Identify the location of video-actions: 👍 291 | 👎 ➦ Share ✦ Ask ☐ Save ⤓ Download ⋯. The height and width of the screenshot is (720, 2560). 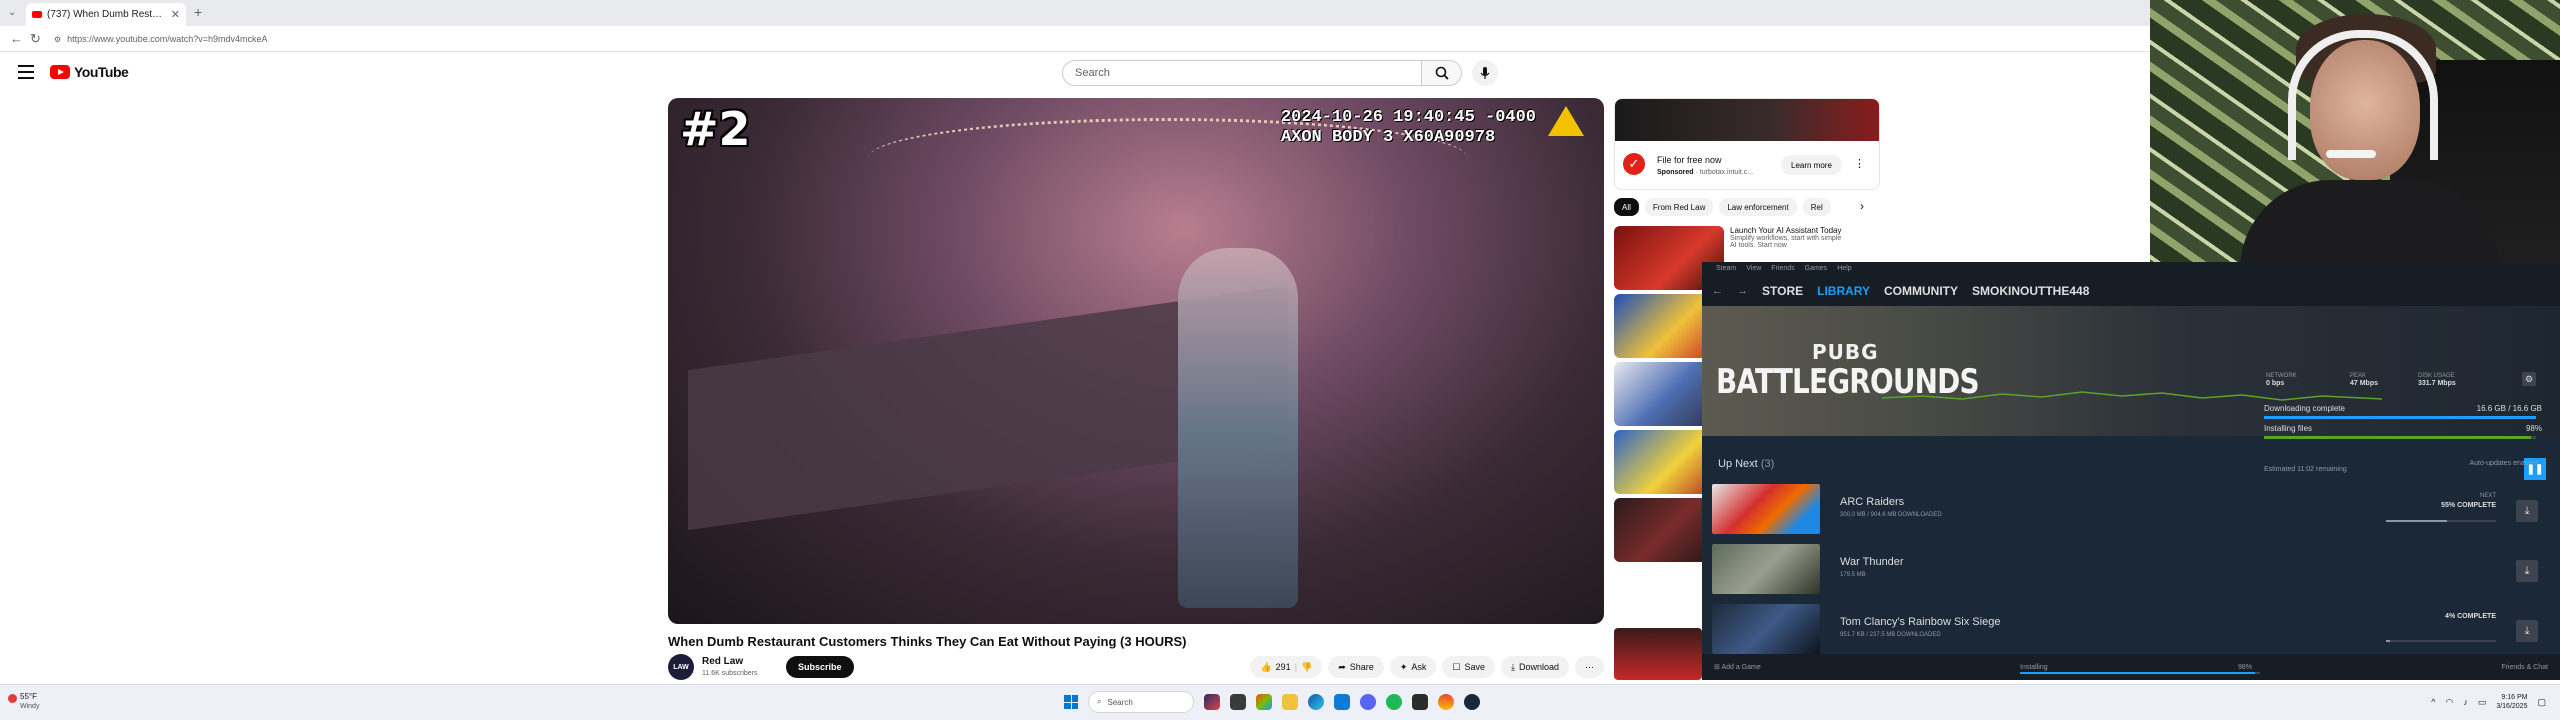
(1427, 667).